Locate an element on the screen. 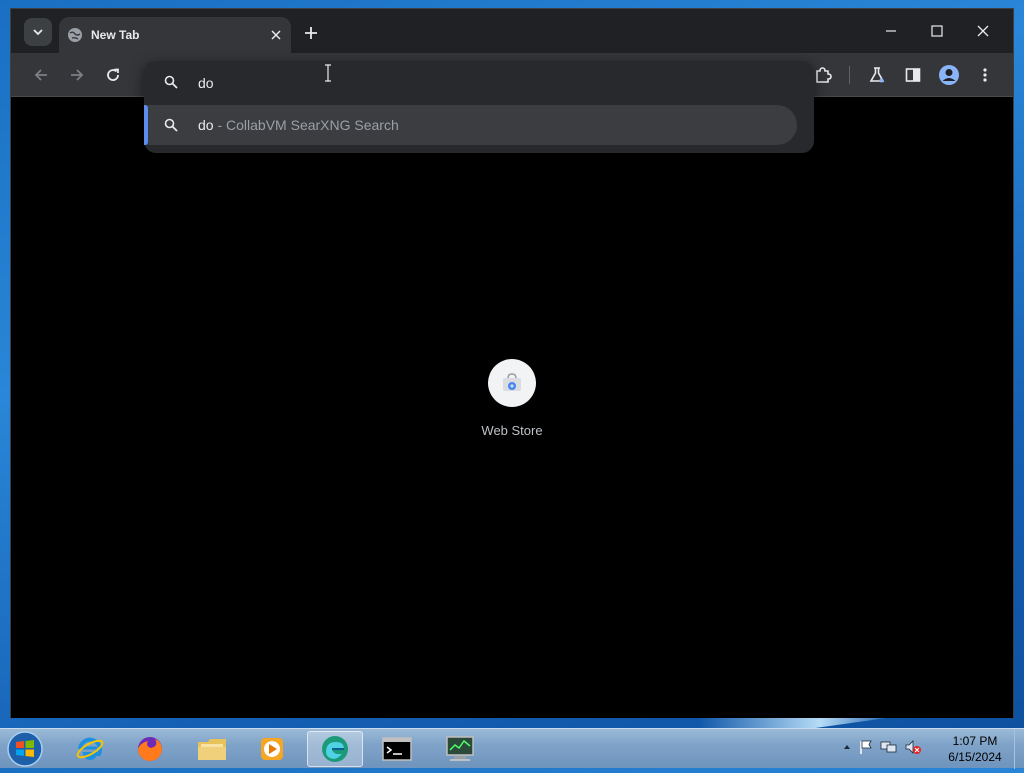  system-tray is located at coordinates (882, 747).